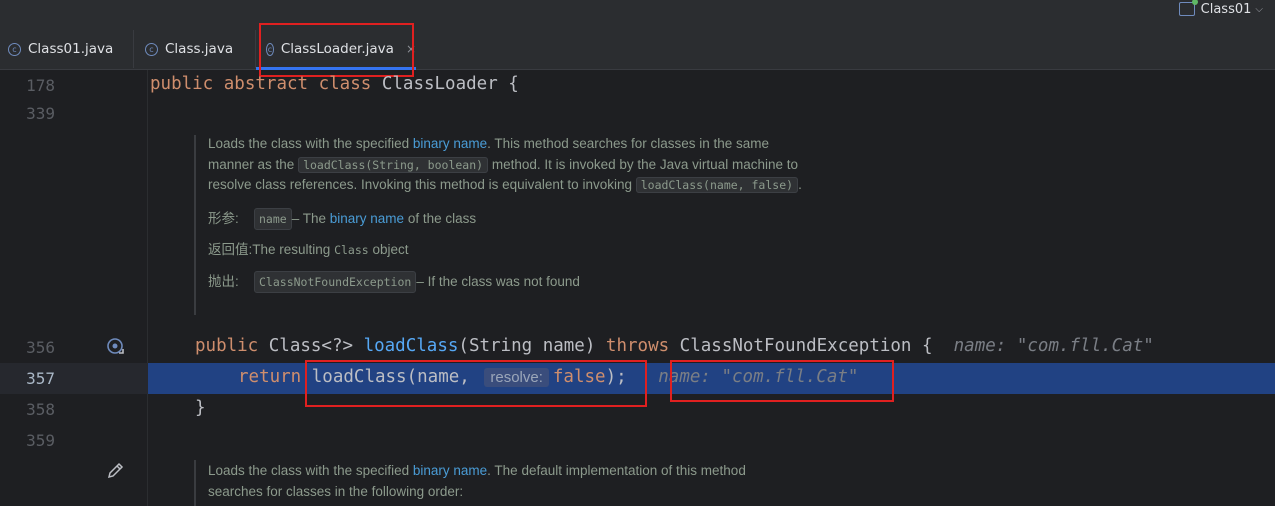 The width and height of the screenshot is (1275, 506). Describe the element at coordinates (345, 84) in the screenshot. I see `keyword: class` at that location.